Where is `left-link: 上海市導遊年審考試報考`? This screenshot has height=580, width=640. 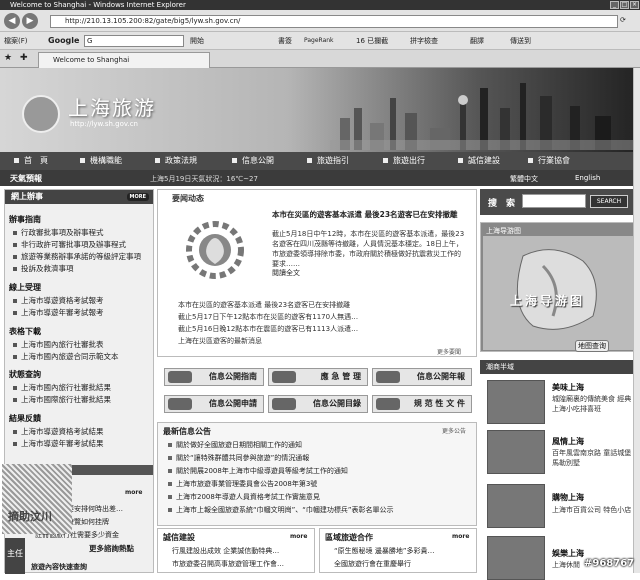
left-link: 上海市導遊年審考試報考 is located at coordinates (58, 312).